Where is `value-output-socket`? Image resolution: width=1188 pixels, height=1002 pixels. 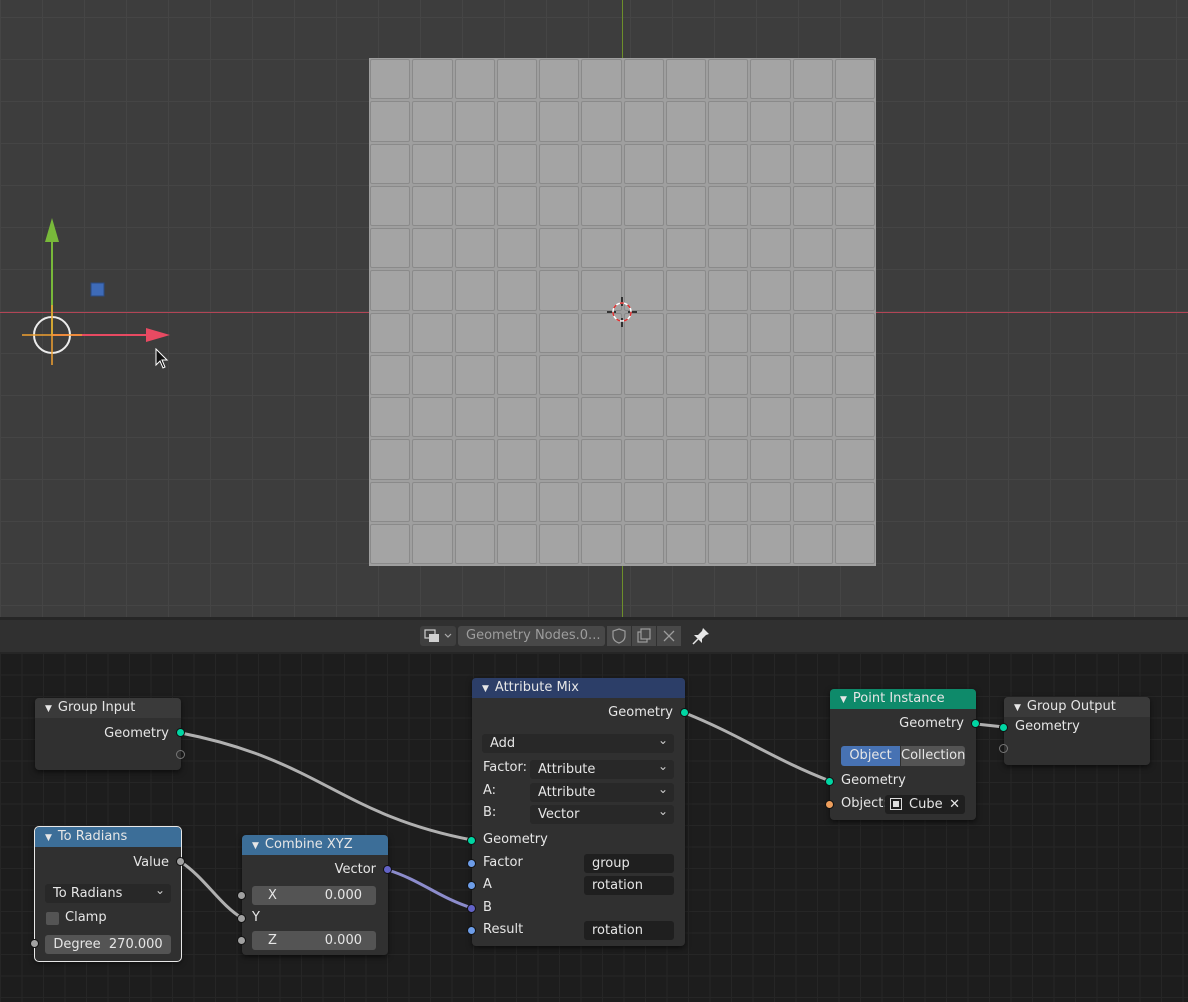
value-output-socket is located at coordinates (180, 861).